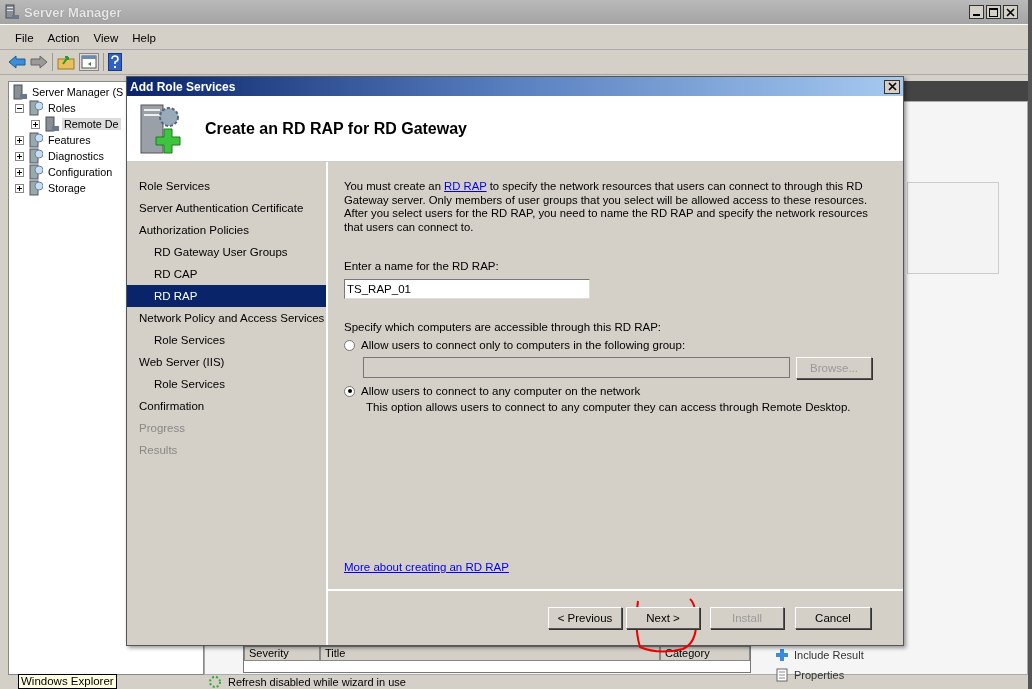 The width and height of the screenshot is (1032, 689). Describe the element at coordinates (226, 406) in the screenshot. I see `wizard-step: Confirmation` at that location.